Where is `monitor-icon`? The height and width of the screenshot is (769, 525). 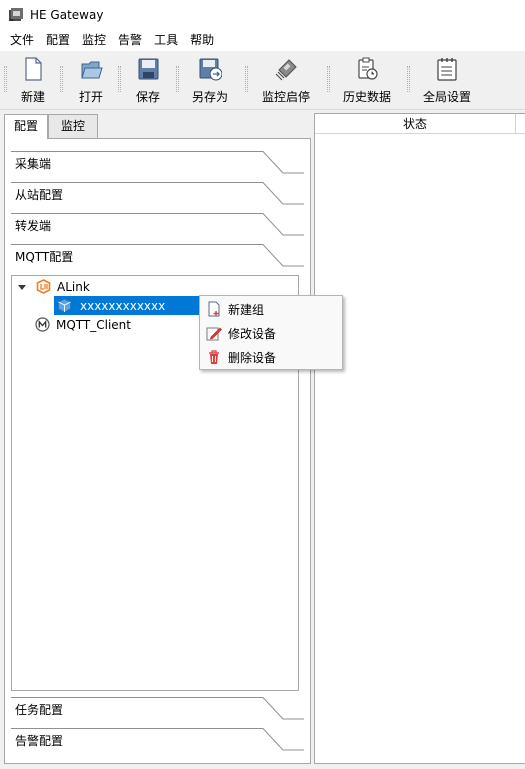 monitor-icon is located at coordinates (286, 70).